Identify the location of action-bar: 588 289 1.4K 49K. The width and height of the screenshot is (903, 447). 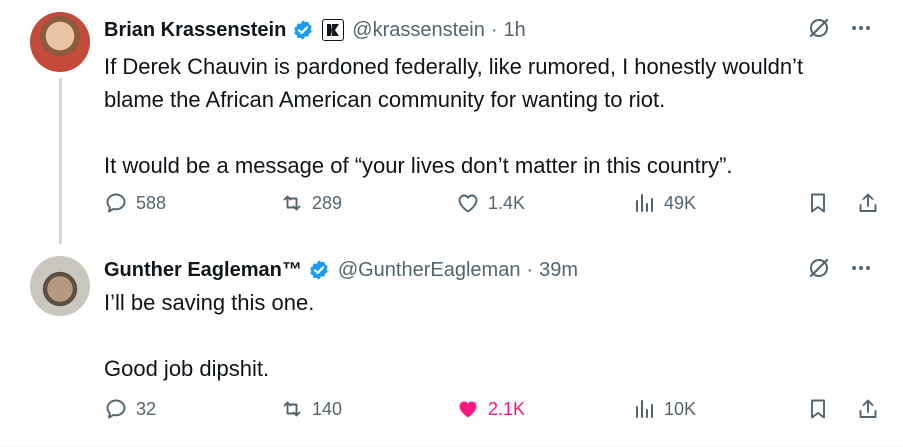
(493, 203).